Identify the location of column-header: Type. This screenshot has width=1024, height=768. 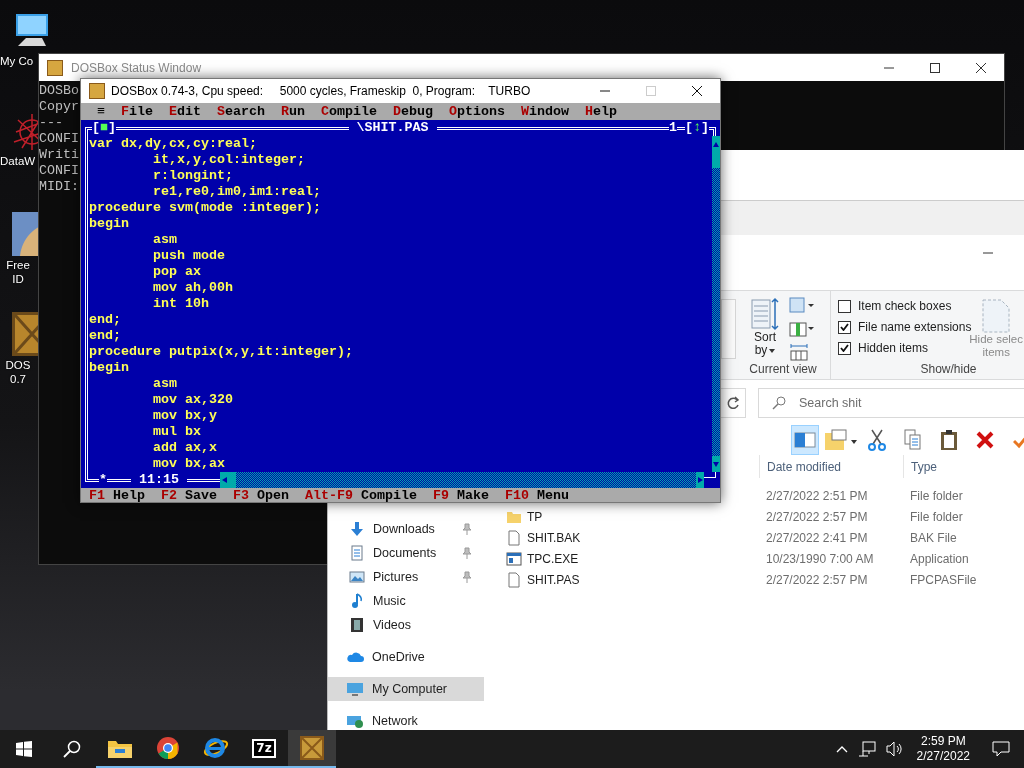
(963, 466).